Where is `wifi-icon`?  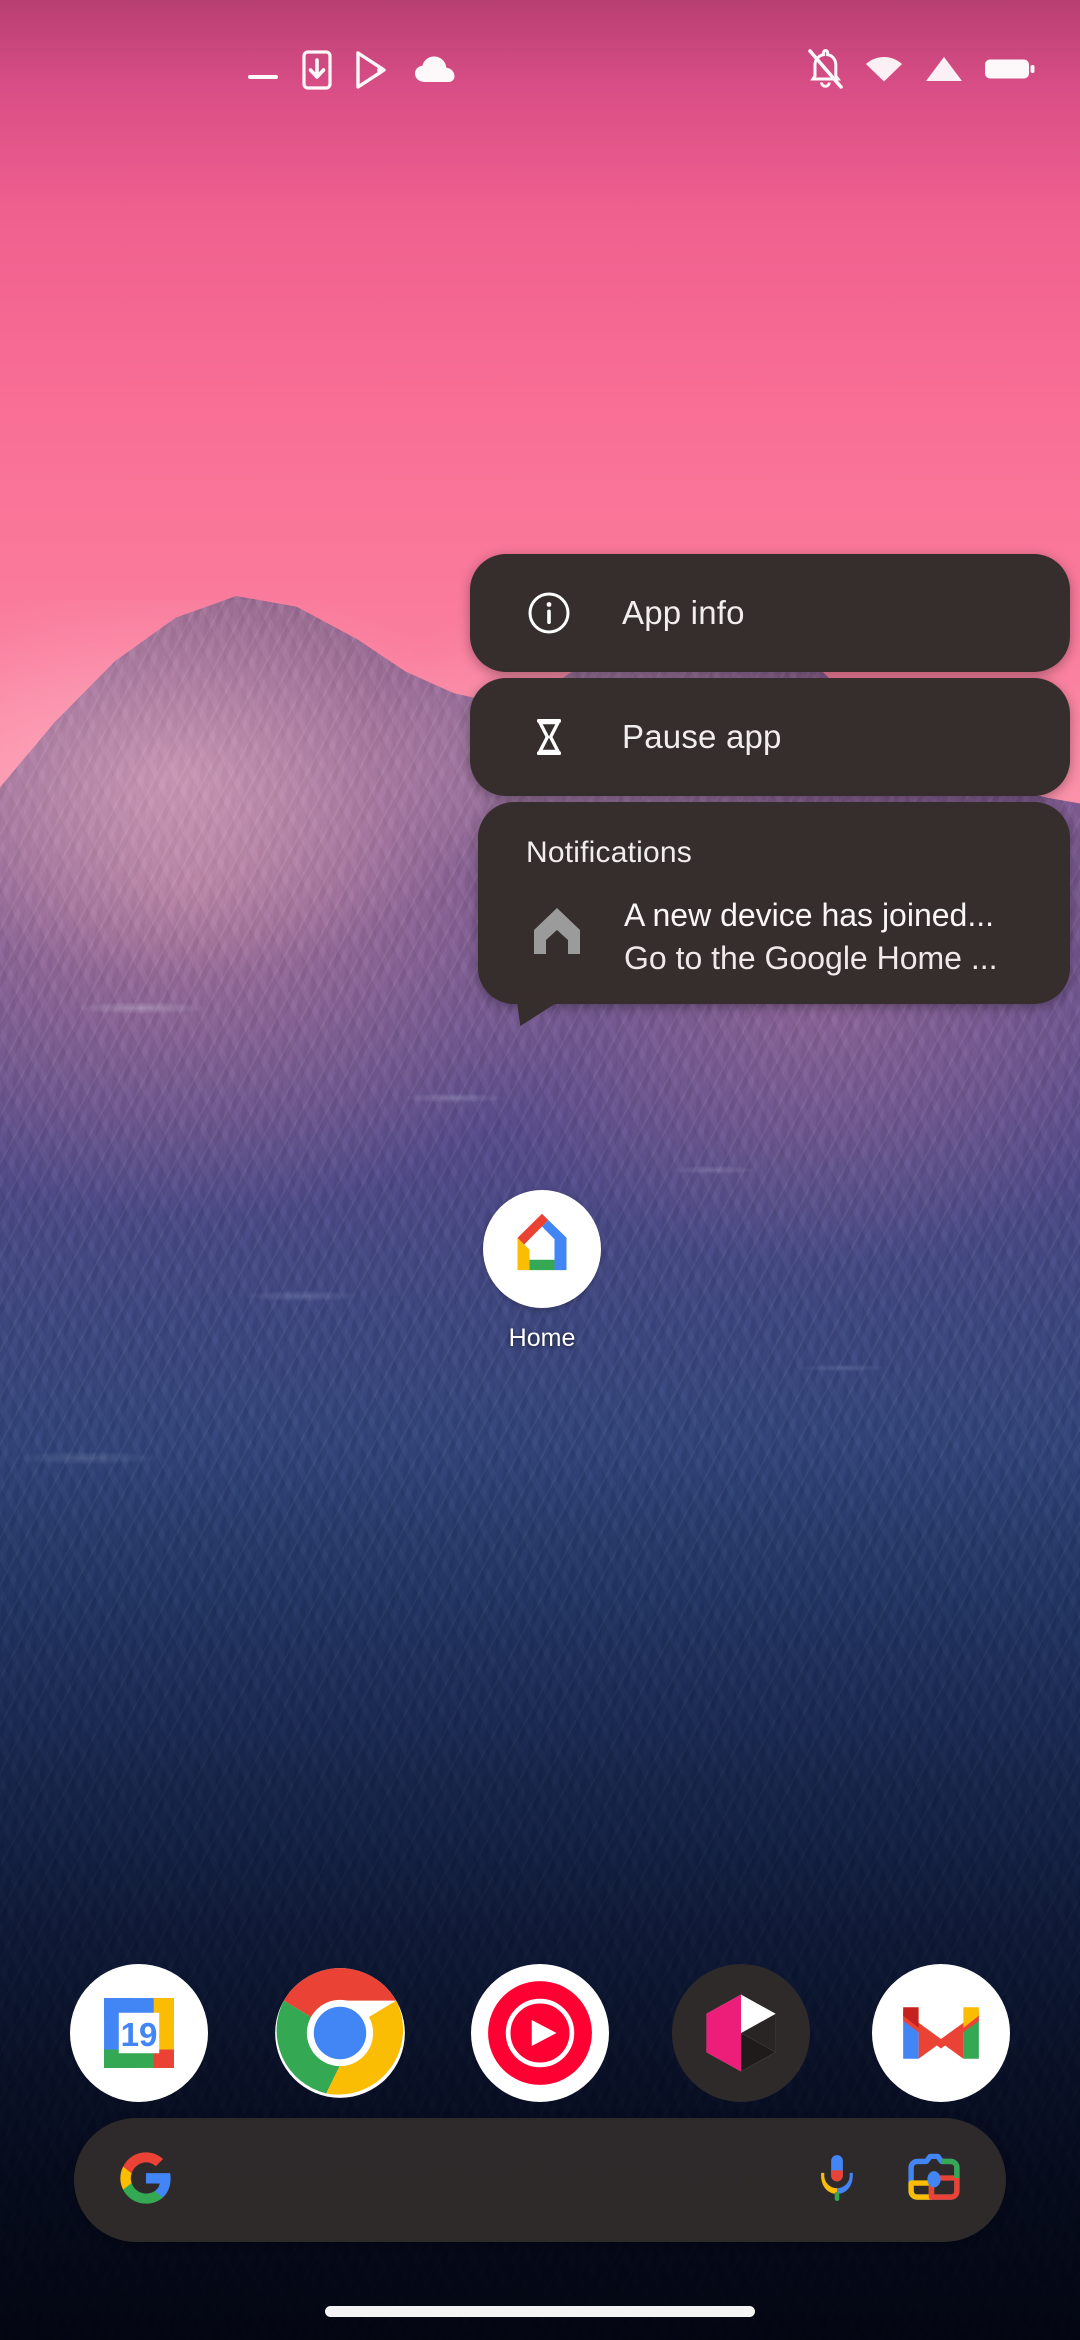 wifi-icon is located at coordinates (884, 71).